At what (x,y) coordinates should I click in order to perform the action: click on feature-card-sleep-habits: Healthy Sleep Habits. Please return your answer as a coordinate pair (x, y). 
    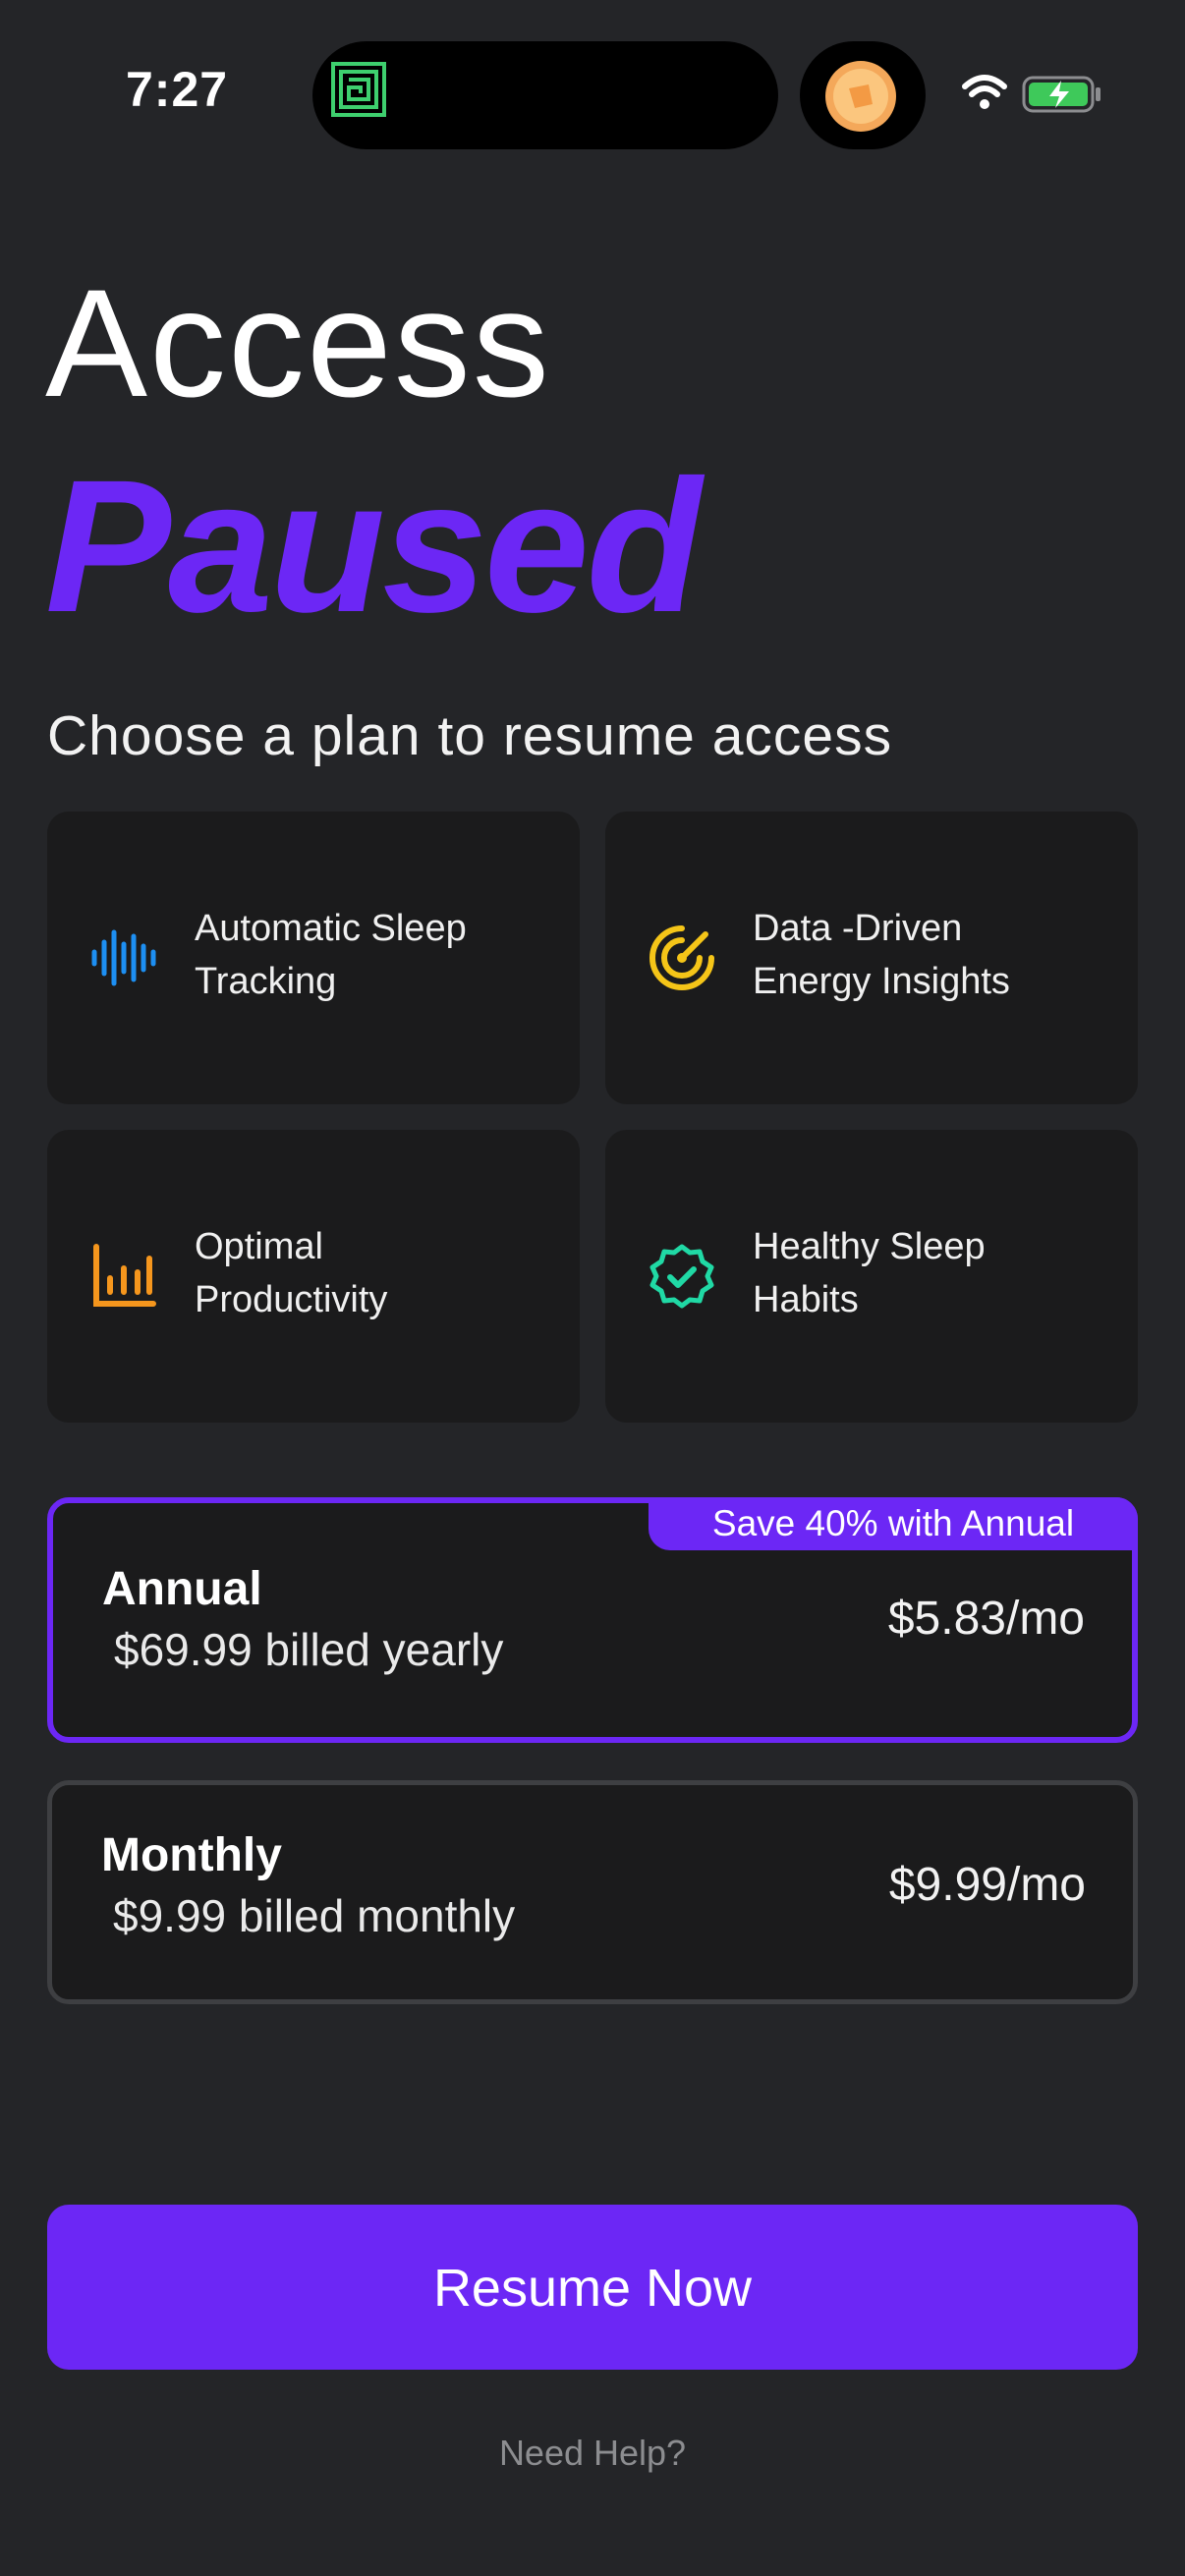
    Looking at the image, I should click on (872, 1276).